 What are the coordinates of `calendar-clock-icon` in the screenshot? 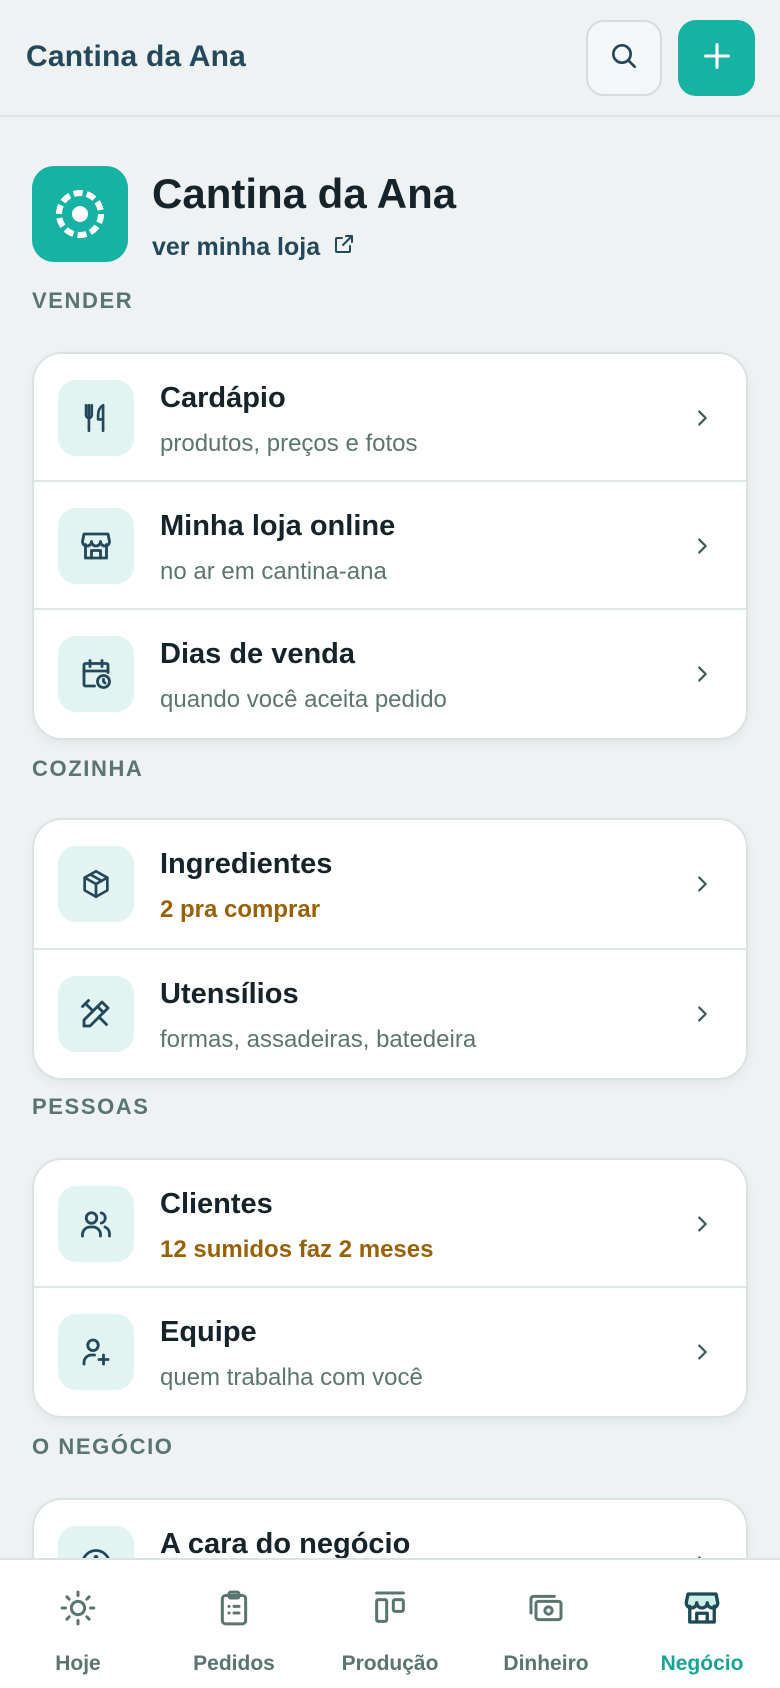 It's located at (96, 674).